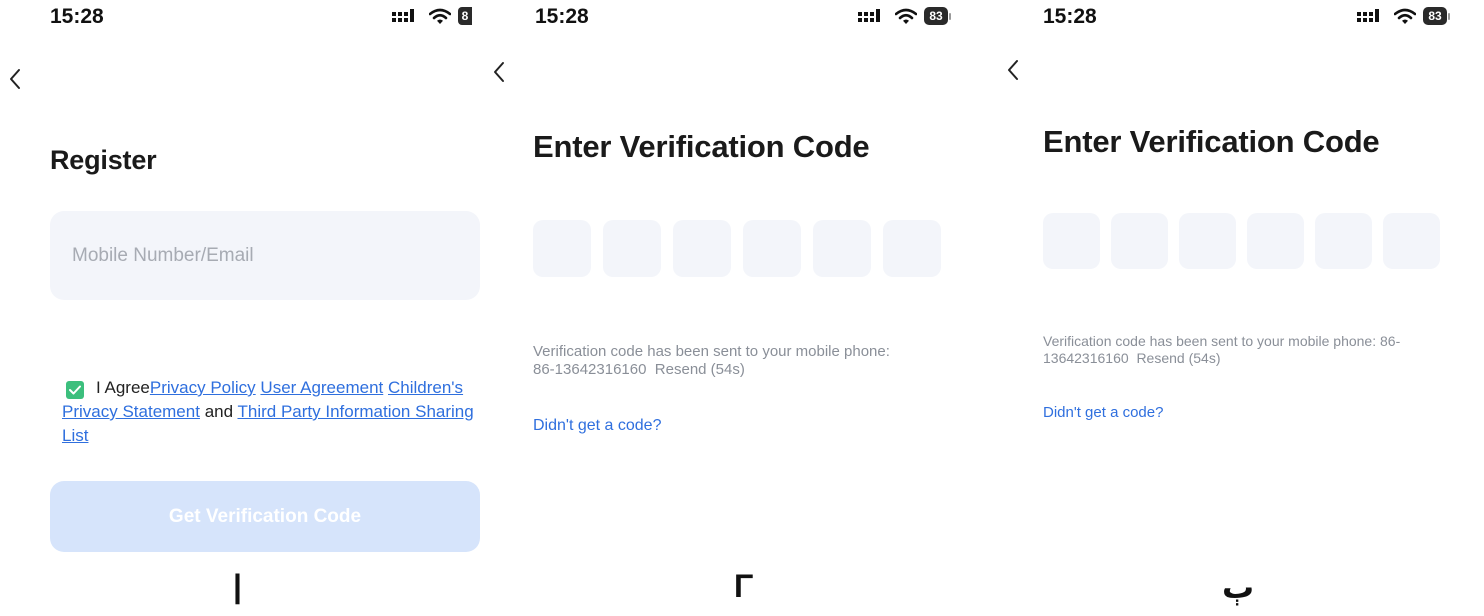 Image resolution: width=1484 pixels, height=616 pixels. What do you see at coordinates (203, 387) in the screenshot?
I see `privacy-policy-link: Privacy Policy` at bounding box center [203, 387].